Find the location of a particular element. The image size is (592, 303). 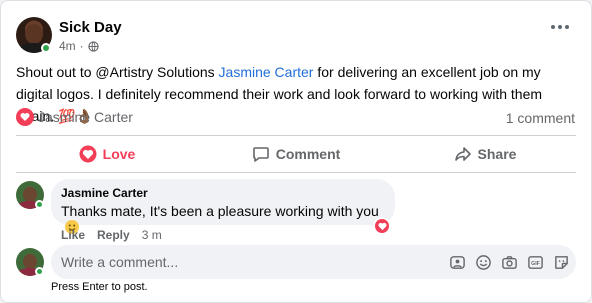

sticker-icon is located at coordinates (561, 262).